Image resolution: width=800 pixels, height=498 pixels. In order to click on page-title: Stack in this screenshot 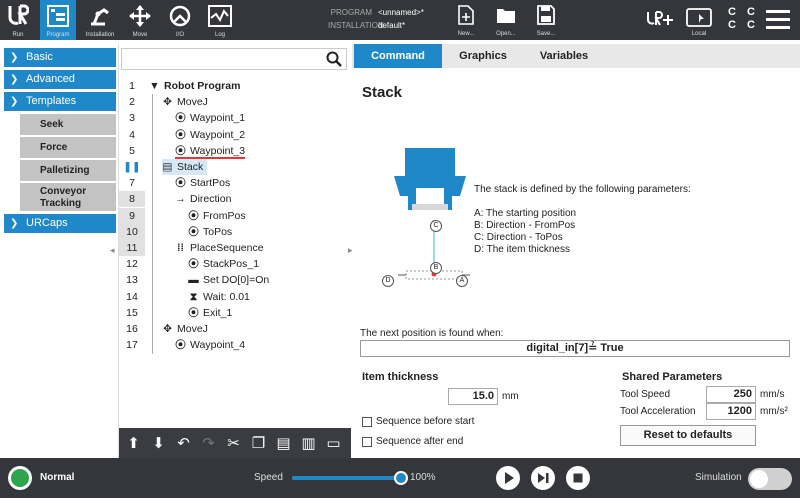, I will do `click(382, 92)`.